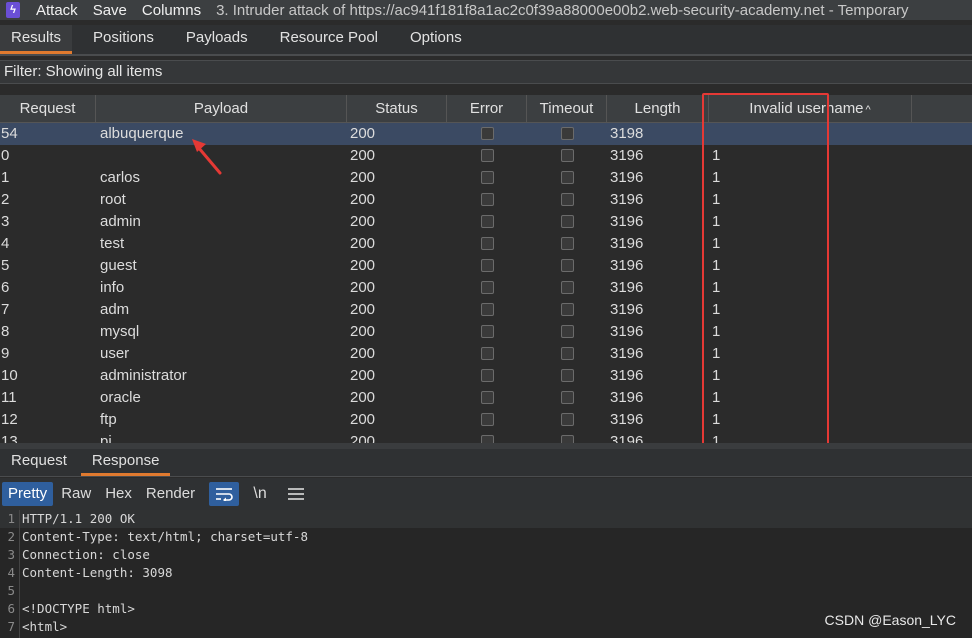 The width and height of the screenshot is (972, 638). What do you see at coordinates (486, 555) in the screenshot?
I see `code-line: 3 Connection: close` at bounding box center [486, 555].